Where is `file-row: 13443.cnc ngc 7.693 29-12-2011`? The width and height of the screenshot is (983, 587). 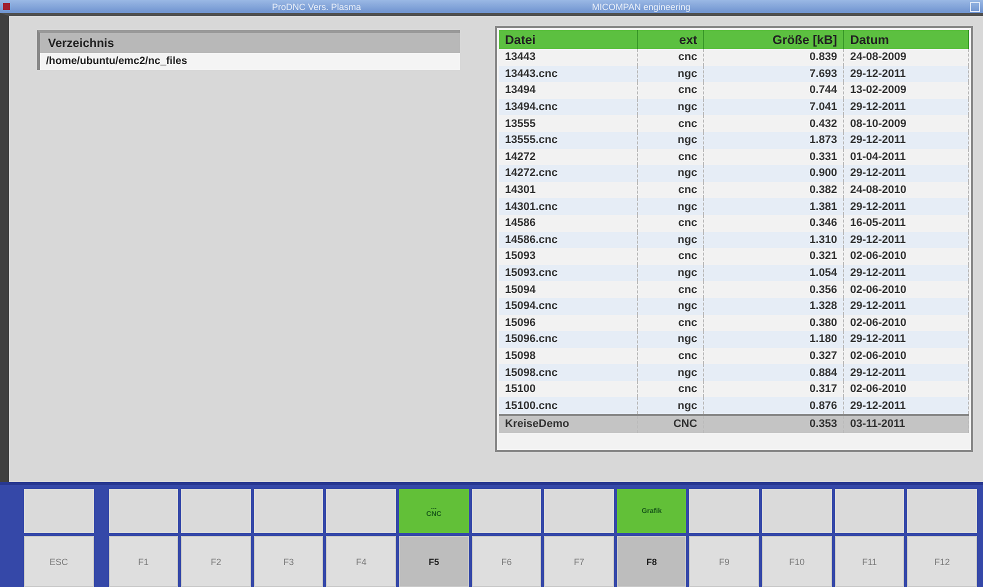
file-row: 13443.cnc ngc 7.693 29-12-2011 is located at coordinates (733, 74).